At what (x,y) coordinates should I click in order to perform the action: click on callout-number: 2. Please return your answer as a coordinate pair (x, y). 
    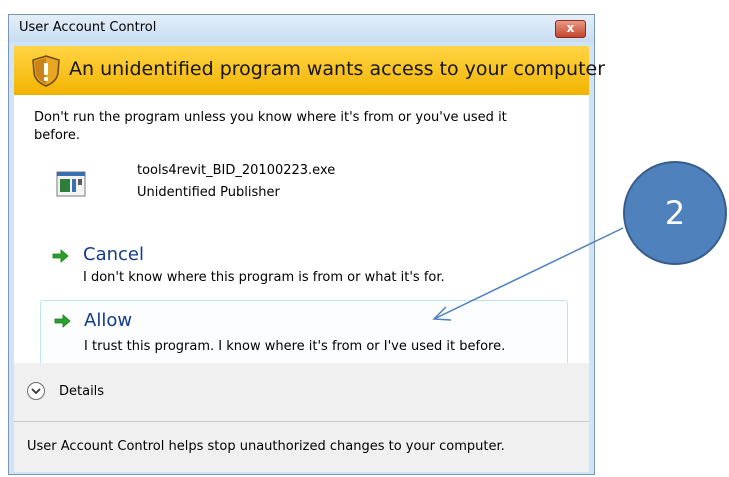
    Looking at the image, I should click on (675, 213).